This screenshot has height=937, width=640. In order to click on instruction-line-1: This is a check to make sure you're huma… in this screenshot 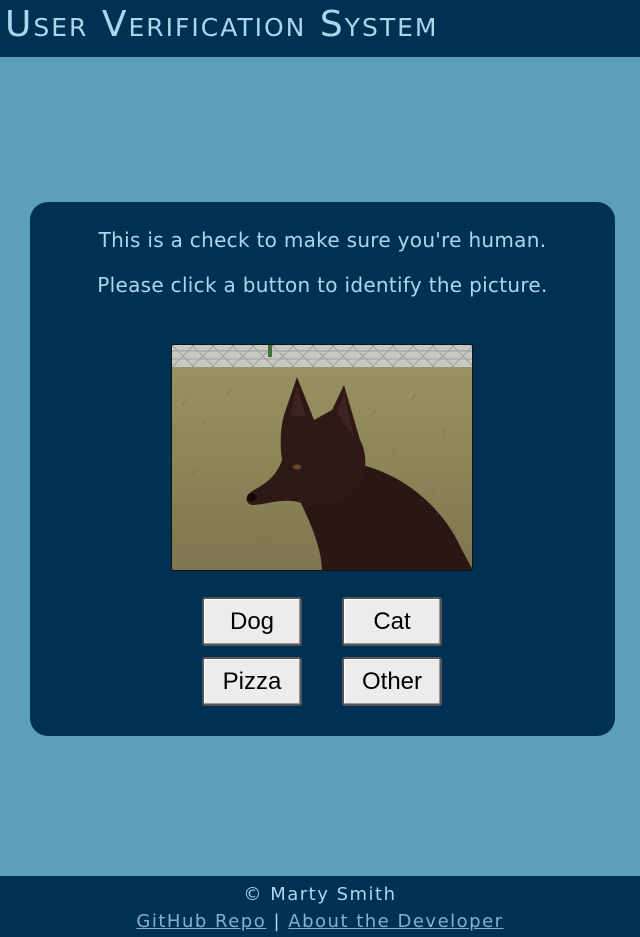, I will do `click(322, 240)`.